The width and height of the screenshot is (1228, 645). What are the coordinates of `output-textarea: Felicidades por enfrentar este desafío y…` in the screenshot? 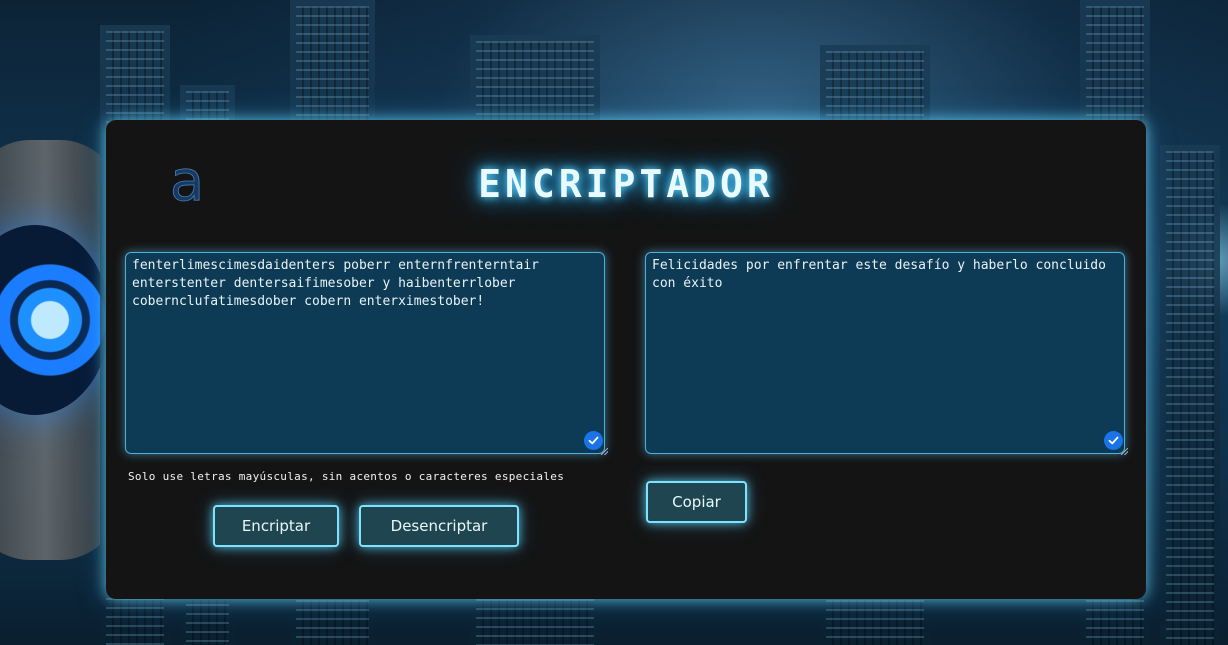 It's located at (885, 353).